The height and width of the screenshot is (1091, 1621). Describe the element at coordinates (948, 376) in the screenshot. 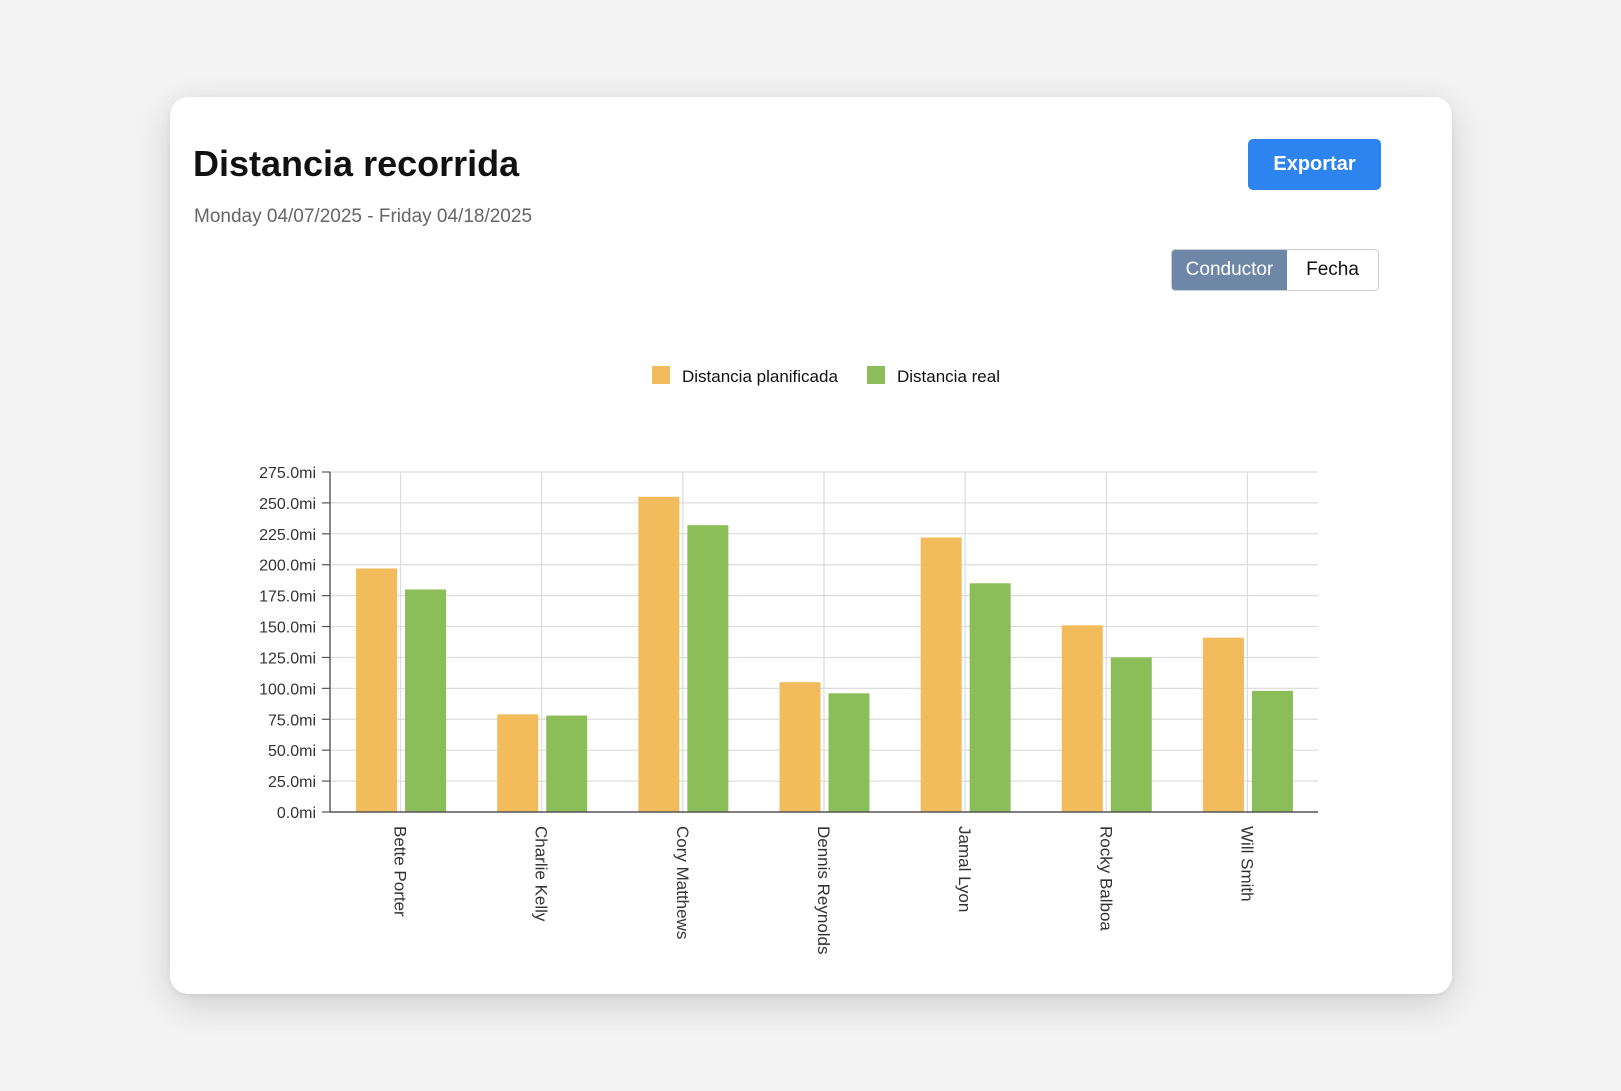

I see `legend-label-actual: Distancia real` at that location.